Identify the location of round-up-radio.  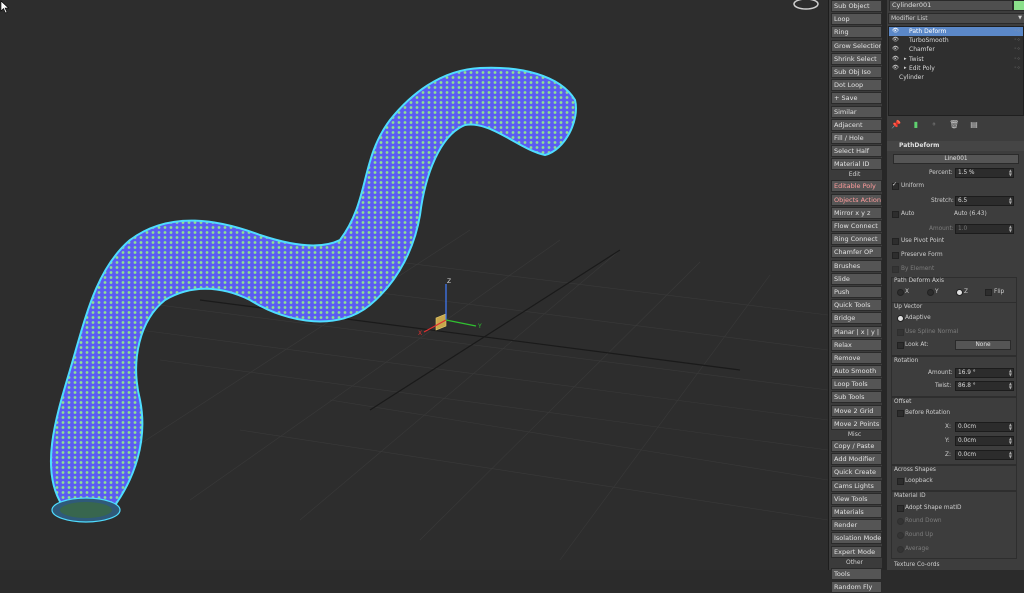
(900, 535).